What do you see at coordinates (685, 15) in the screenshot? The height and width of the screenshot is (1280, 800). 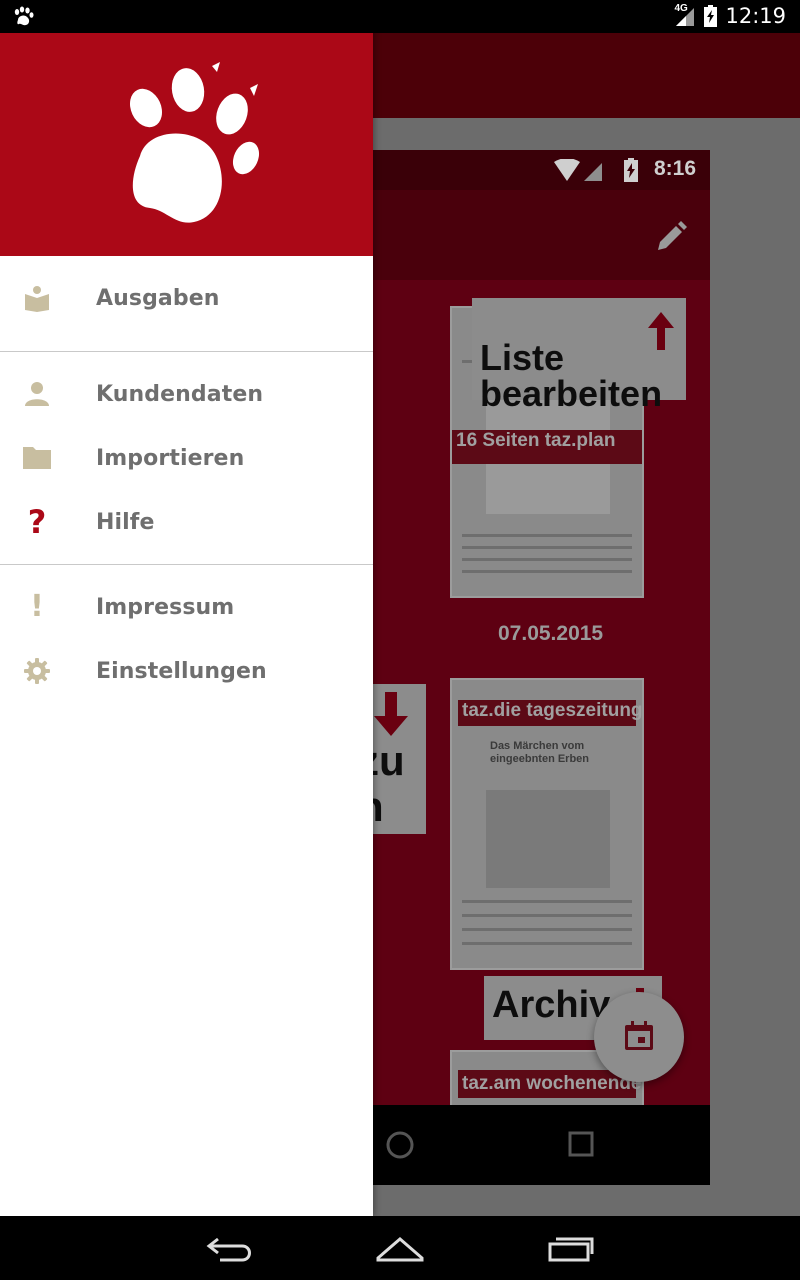 I see `cell-signal-icon: 4G` at bounding box center [685, 15].